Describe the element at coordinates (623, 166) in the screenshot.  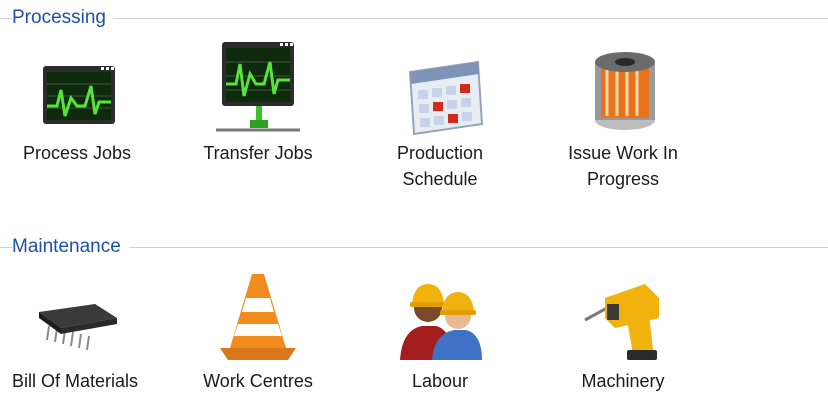
I see `tile-label: Issue Work In Progress` at that location.